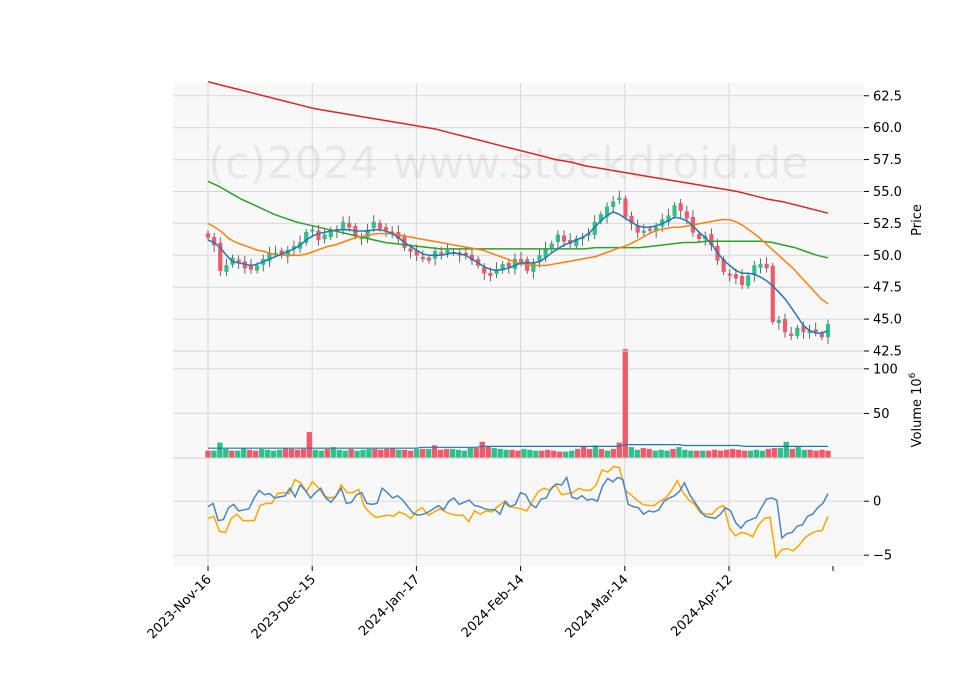  I want to click on price-tick-label: 47.5, so click(887, 288).